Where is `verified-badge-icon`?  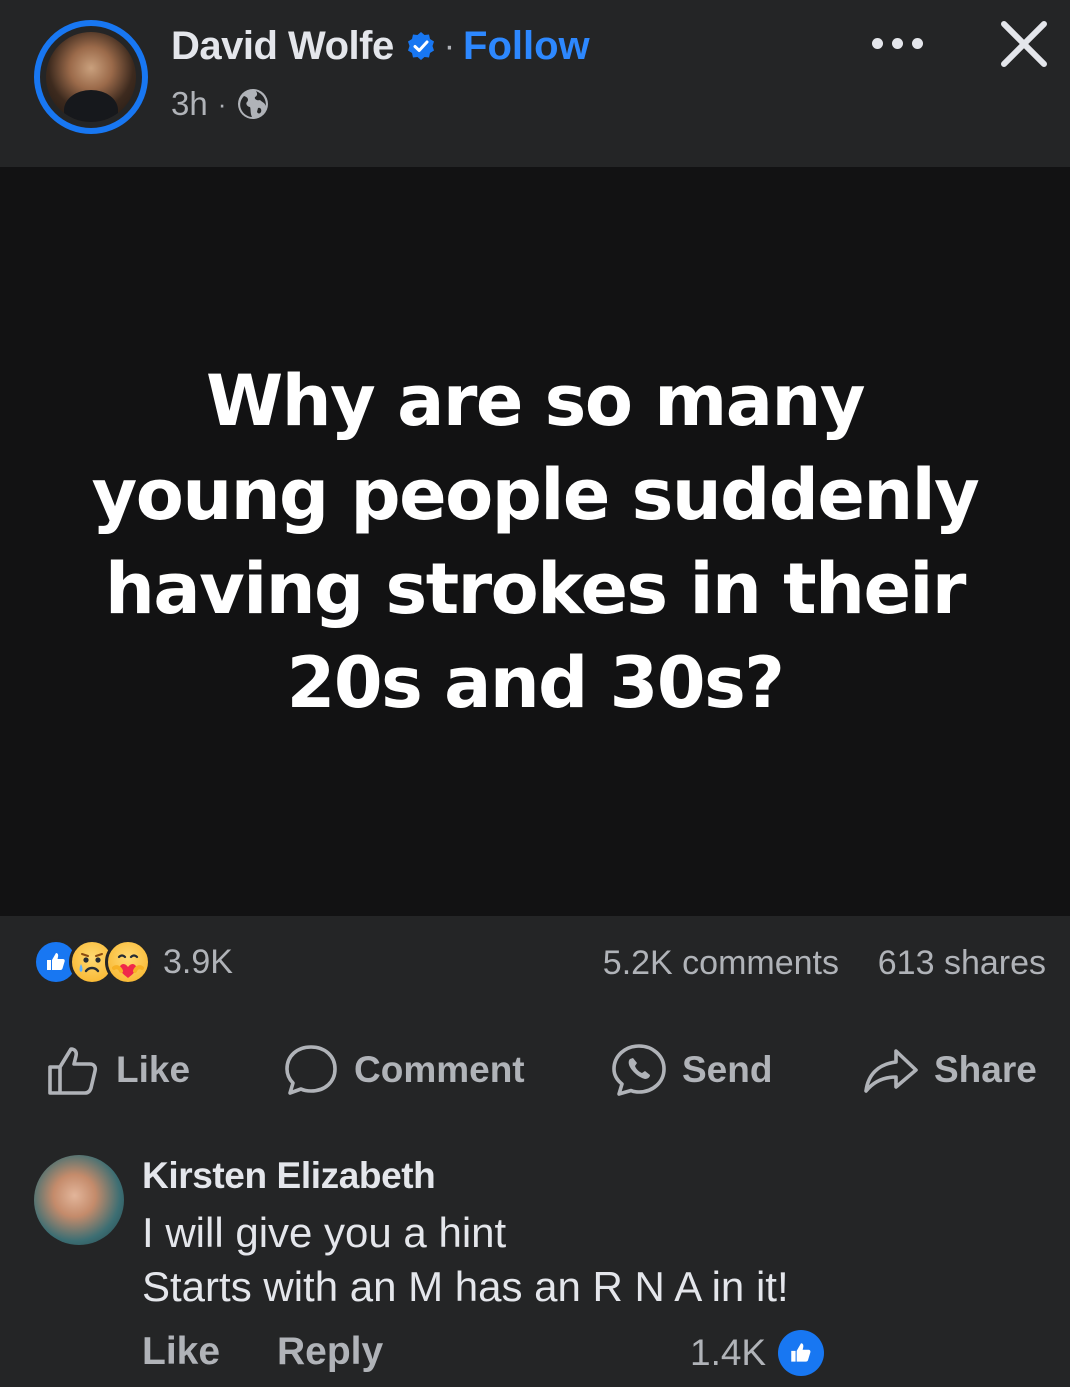 verified-badge-icon is located at coordinates (421, 46).